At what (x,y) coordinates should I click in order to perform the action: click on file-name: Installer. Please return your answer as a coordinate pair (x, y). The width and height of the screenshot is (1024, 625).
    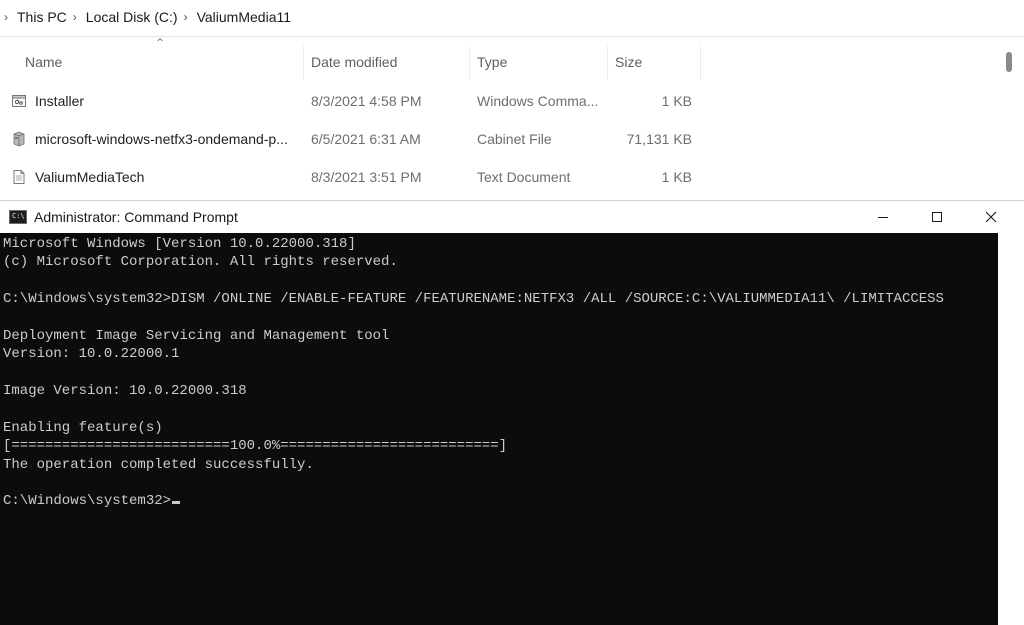
    Looking at the image, I should click on (60, 101).